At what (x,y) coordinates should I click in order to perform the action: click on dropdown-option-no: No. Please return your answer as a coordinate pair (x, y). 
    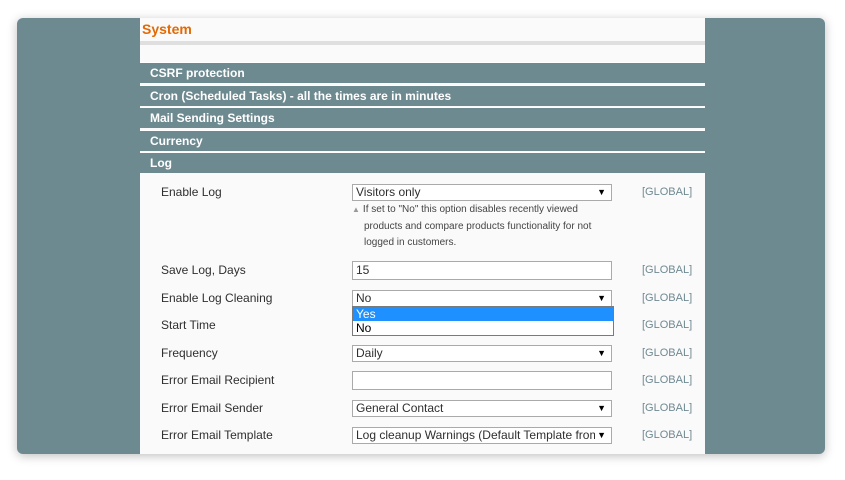
    Looking at the image, I should click on (483, 328).